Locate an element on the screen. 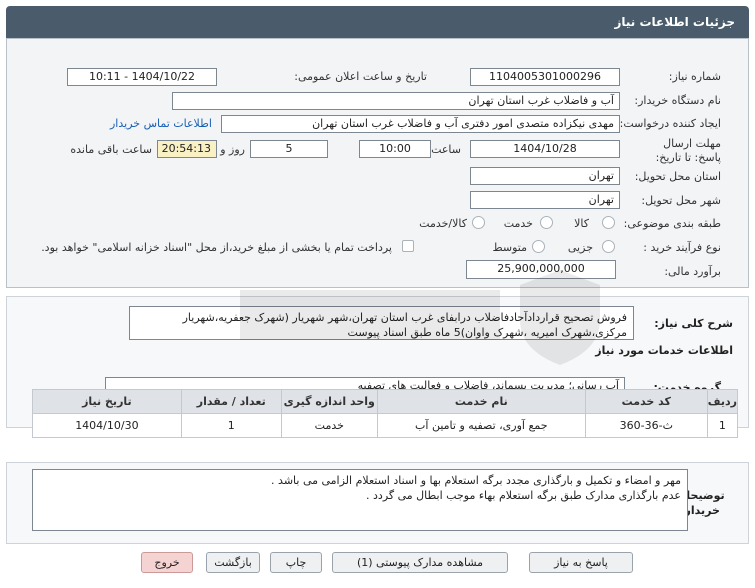 Image resolution: width=755 pixels, height=588 pixels. budget-field: 25,900,000,000 is located at coordinates (541, 269).